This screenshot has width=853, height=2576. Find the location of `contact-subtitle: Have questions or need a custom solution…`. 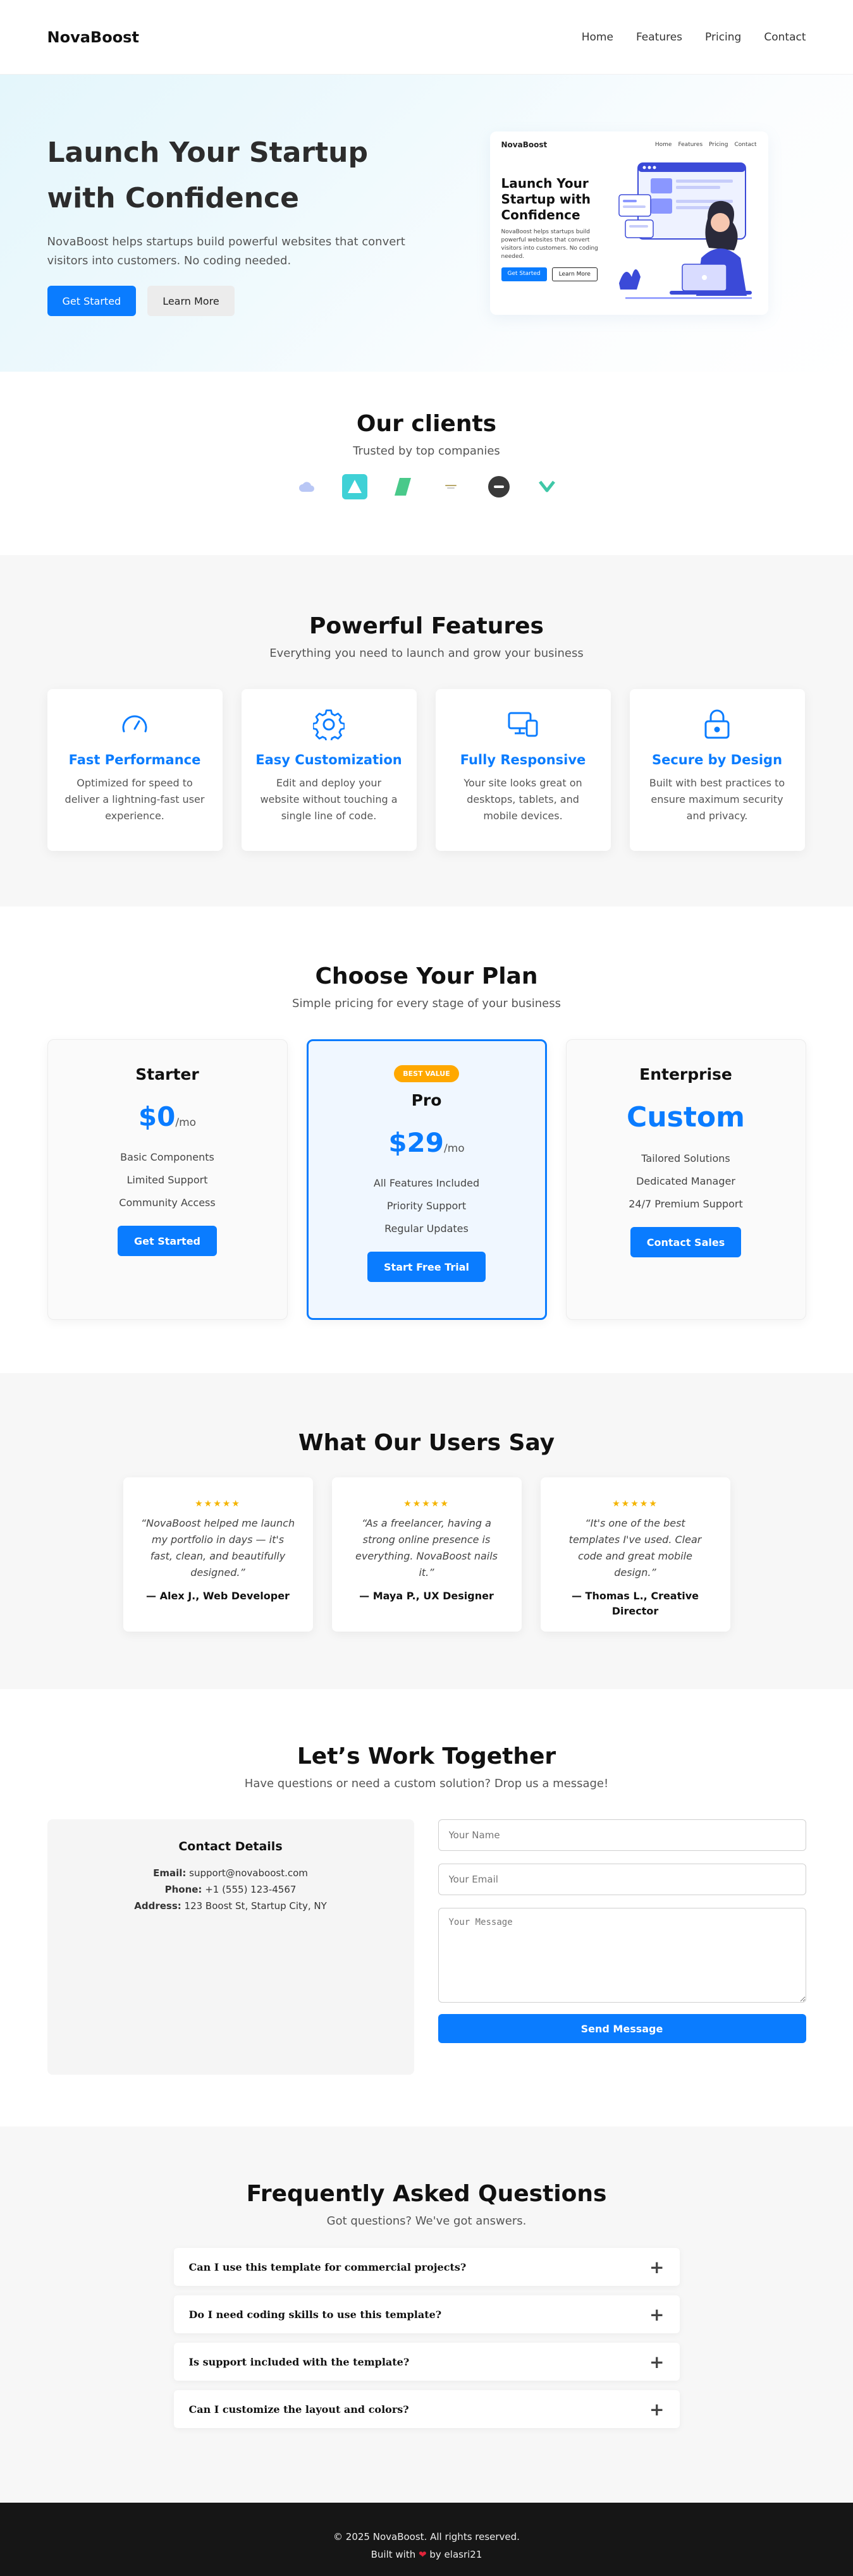

contact-subtitle: Have questions or need a custom solution… is located at coordinates (426, 1783).